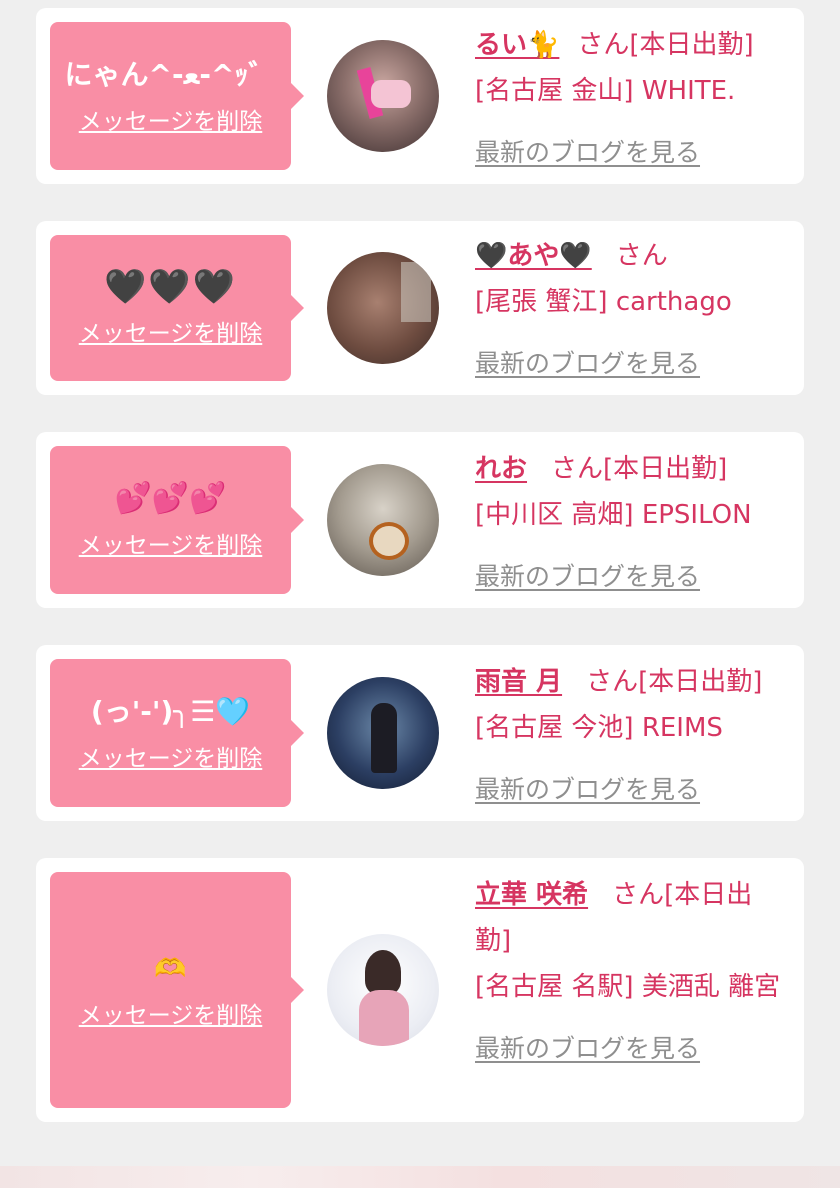 This screenshot has width=840, height=1188. I want to click on figure-dress, so click(384, 1018).